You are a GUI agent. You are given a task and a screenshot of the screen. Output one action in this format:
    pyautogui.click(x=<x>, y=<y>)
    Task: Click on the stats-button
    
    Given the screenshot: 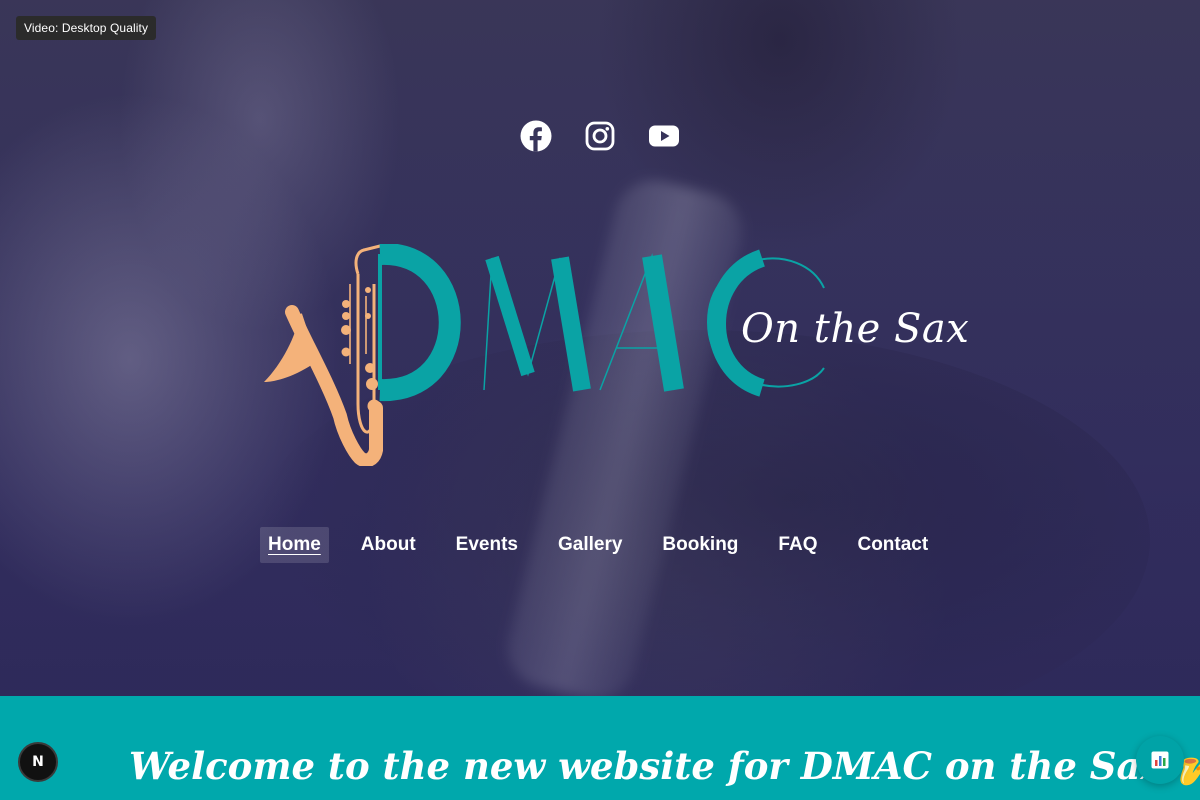 What is the action you would take?
    pyautogui.click(x=1160, y=760)
    